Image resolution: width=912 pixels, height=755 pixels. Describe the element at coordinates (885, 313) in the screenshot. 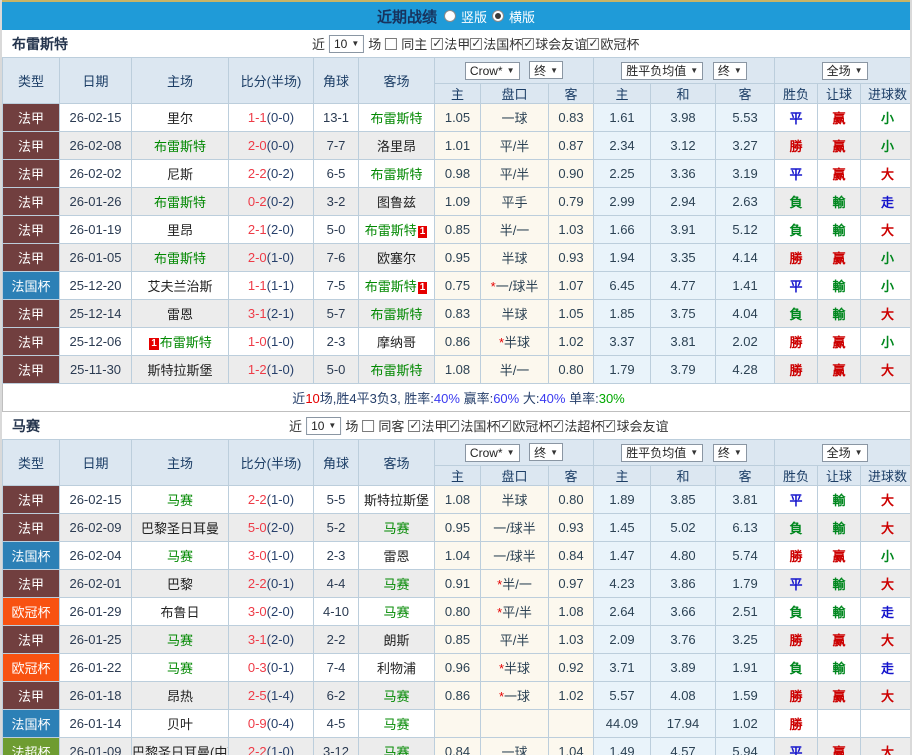

I see `goals-result-cell: 大` at that location.